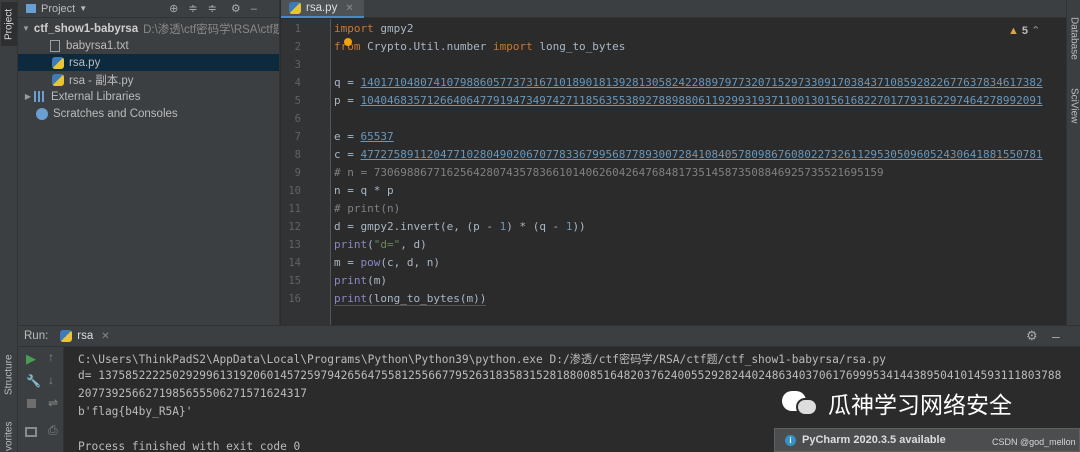 This screenshot has height=452, width=1080. I want to click on expand-all-icon: ≑, so click(212, 8).